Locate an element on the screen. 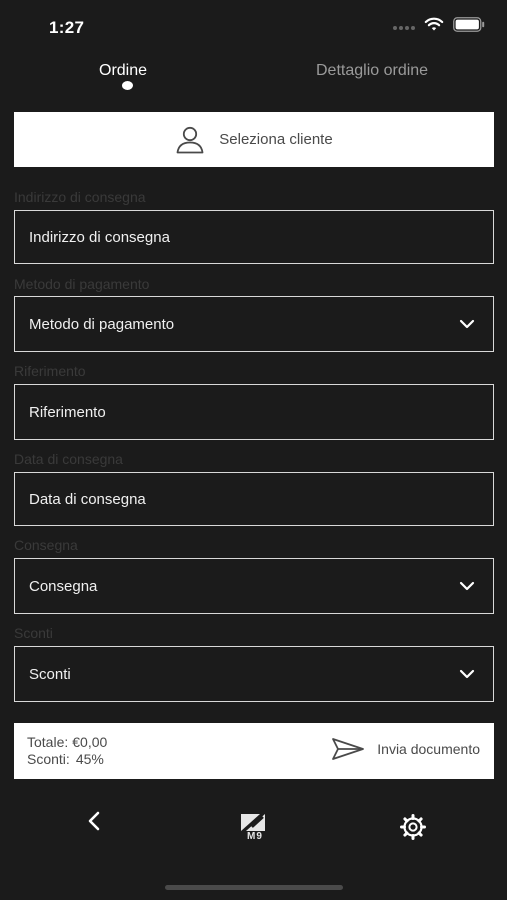 The height and width of the screenshot is (900, 507). reference-field: Riferimento is located at coordinates (254, 412).